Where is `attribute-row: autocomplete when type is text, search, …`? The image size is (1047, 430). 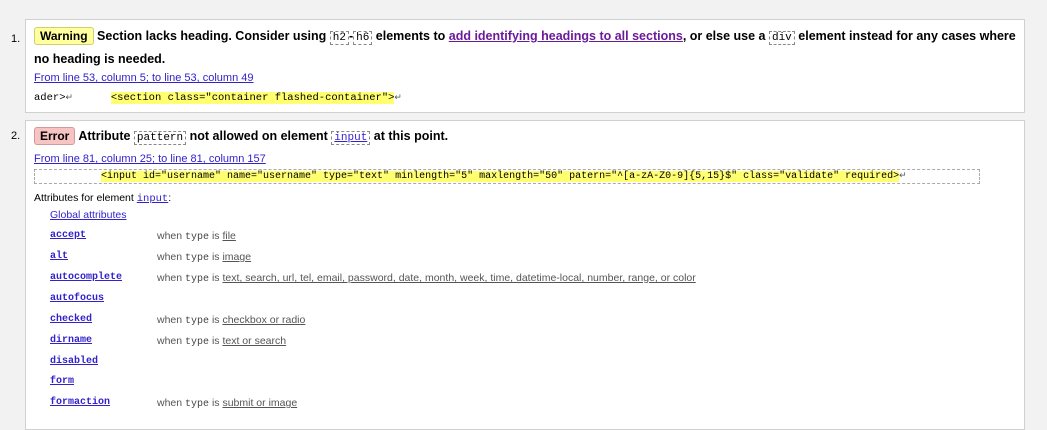
attribute-row: autocomplete when type is text, search, … is located at coordinates (500, 278).